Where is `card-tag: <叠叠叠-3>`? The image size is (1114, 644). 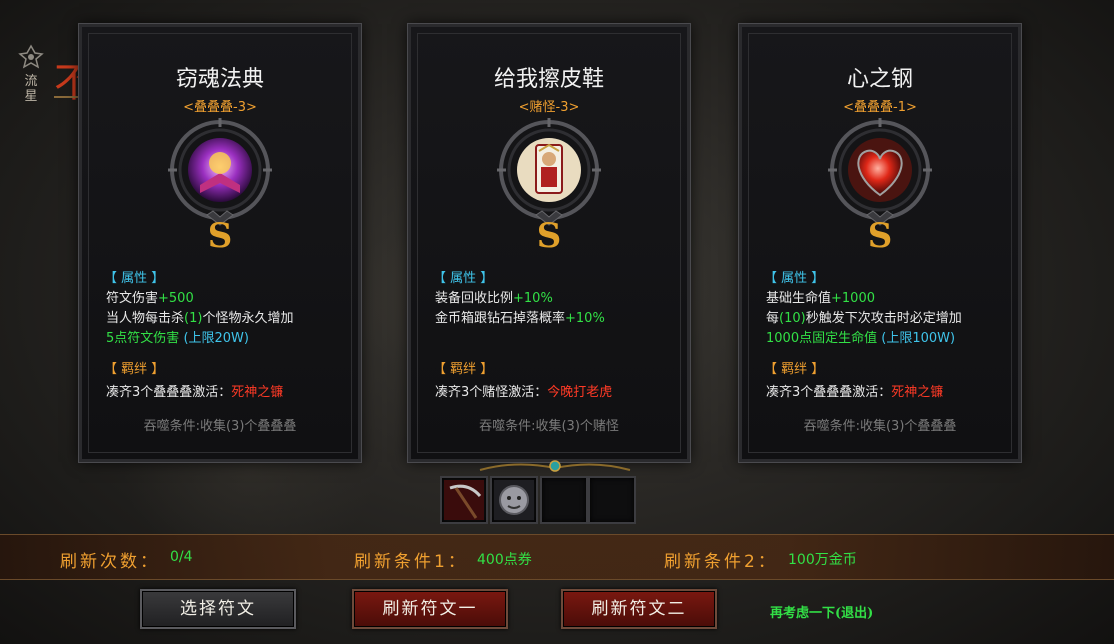 card-tag: <叠叠叠-3> is located at coordinates (220, 107).